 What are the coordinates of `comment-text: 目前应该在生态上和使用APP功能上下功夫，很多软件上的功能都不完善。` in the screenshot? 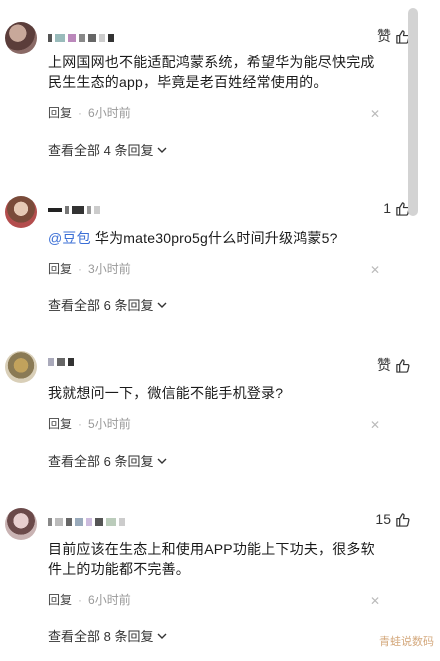 It's located at (211, 559).